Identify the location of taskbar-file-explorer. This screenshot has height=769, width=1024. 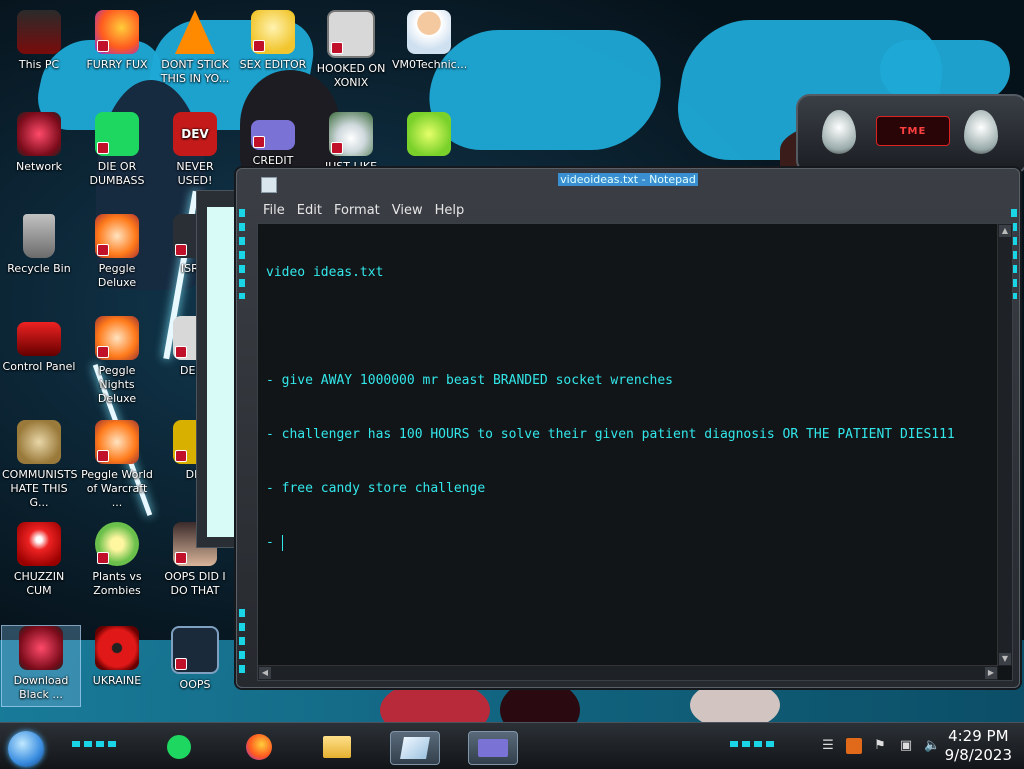
(337, 747).